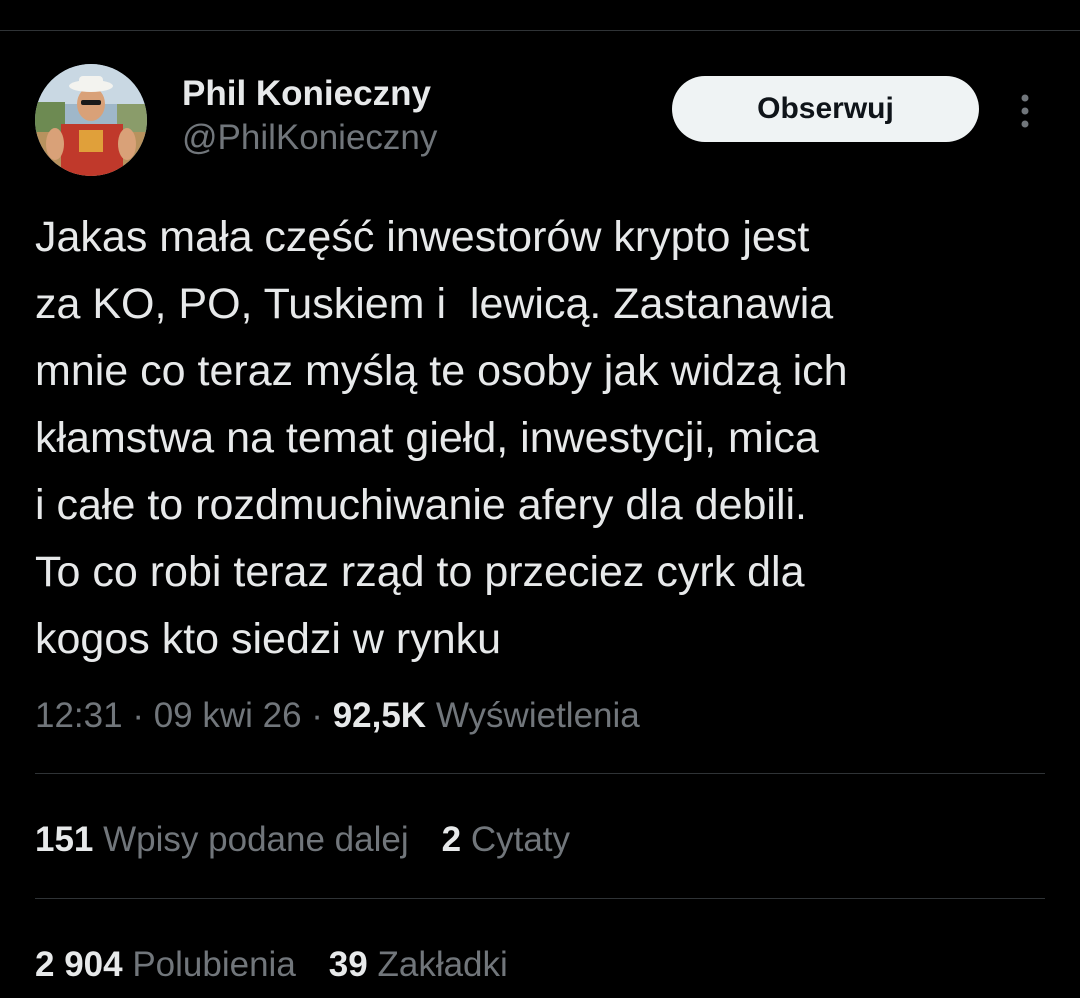  I want to click on quotes-label: Cytaty, so click(520, 839).